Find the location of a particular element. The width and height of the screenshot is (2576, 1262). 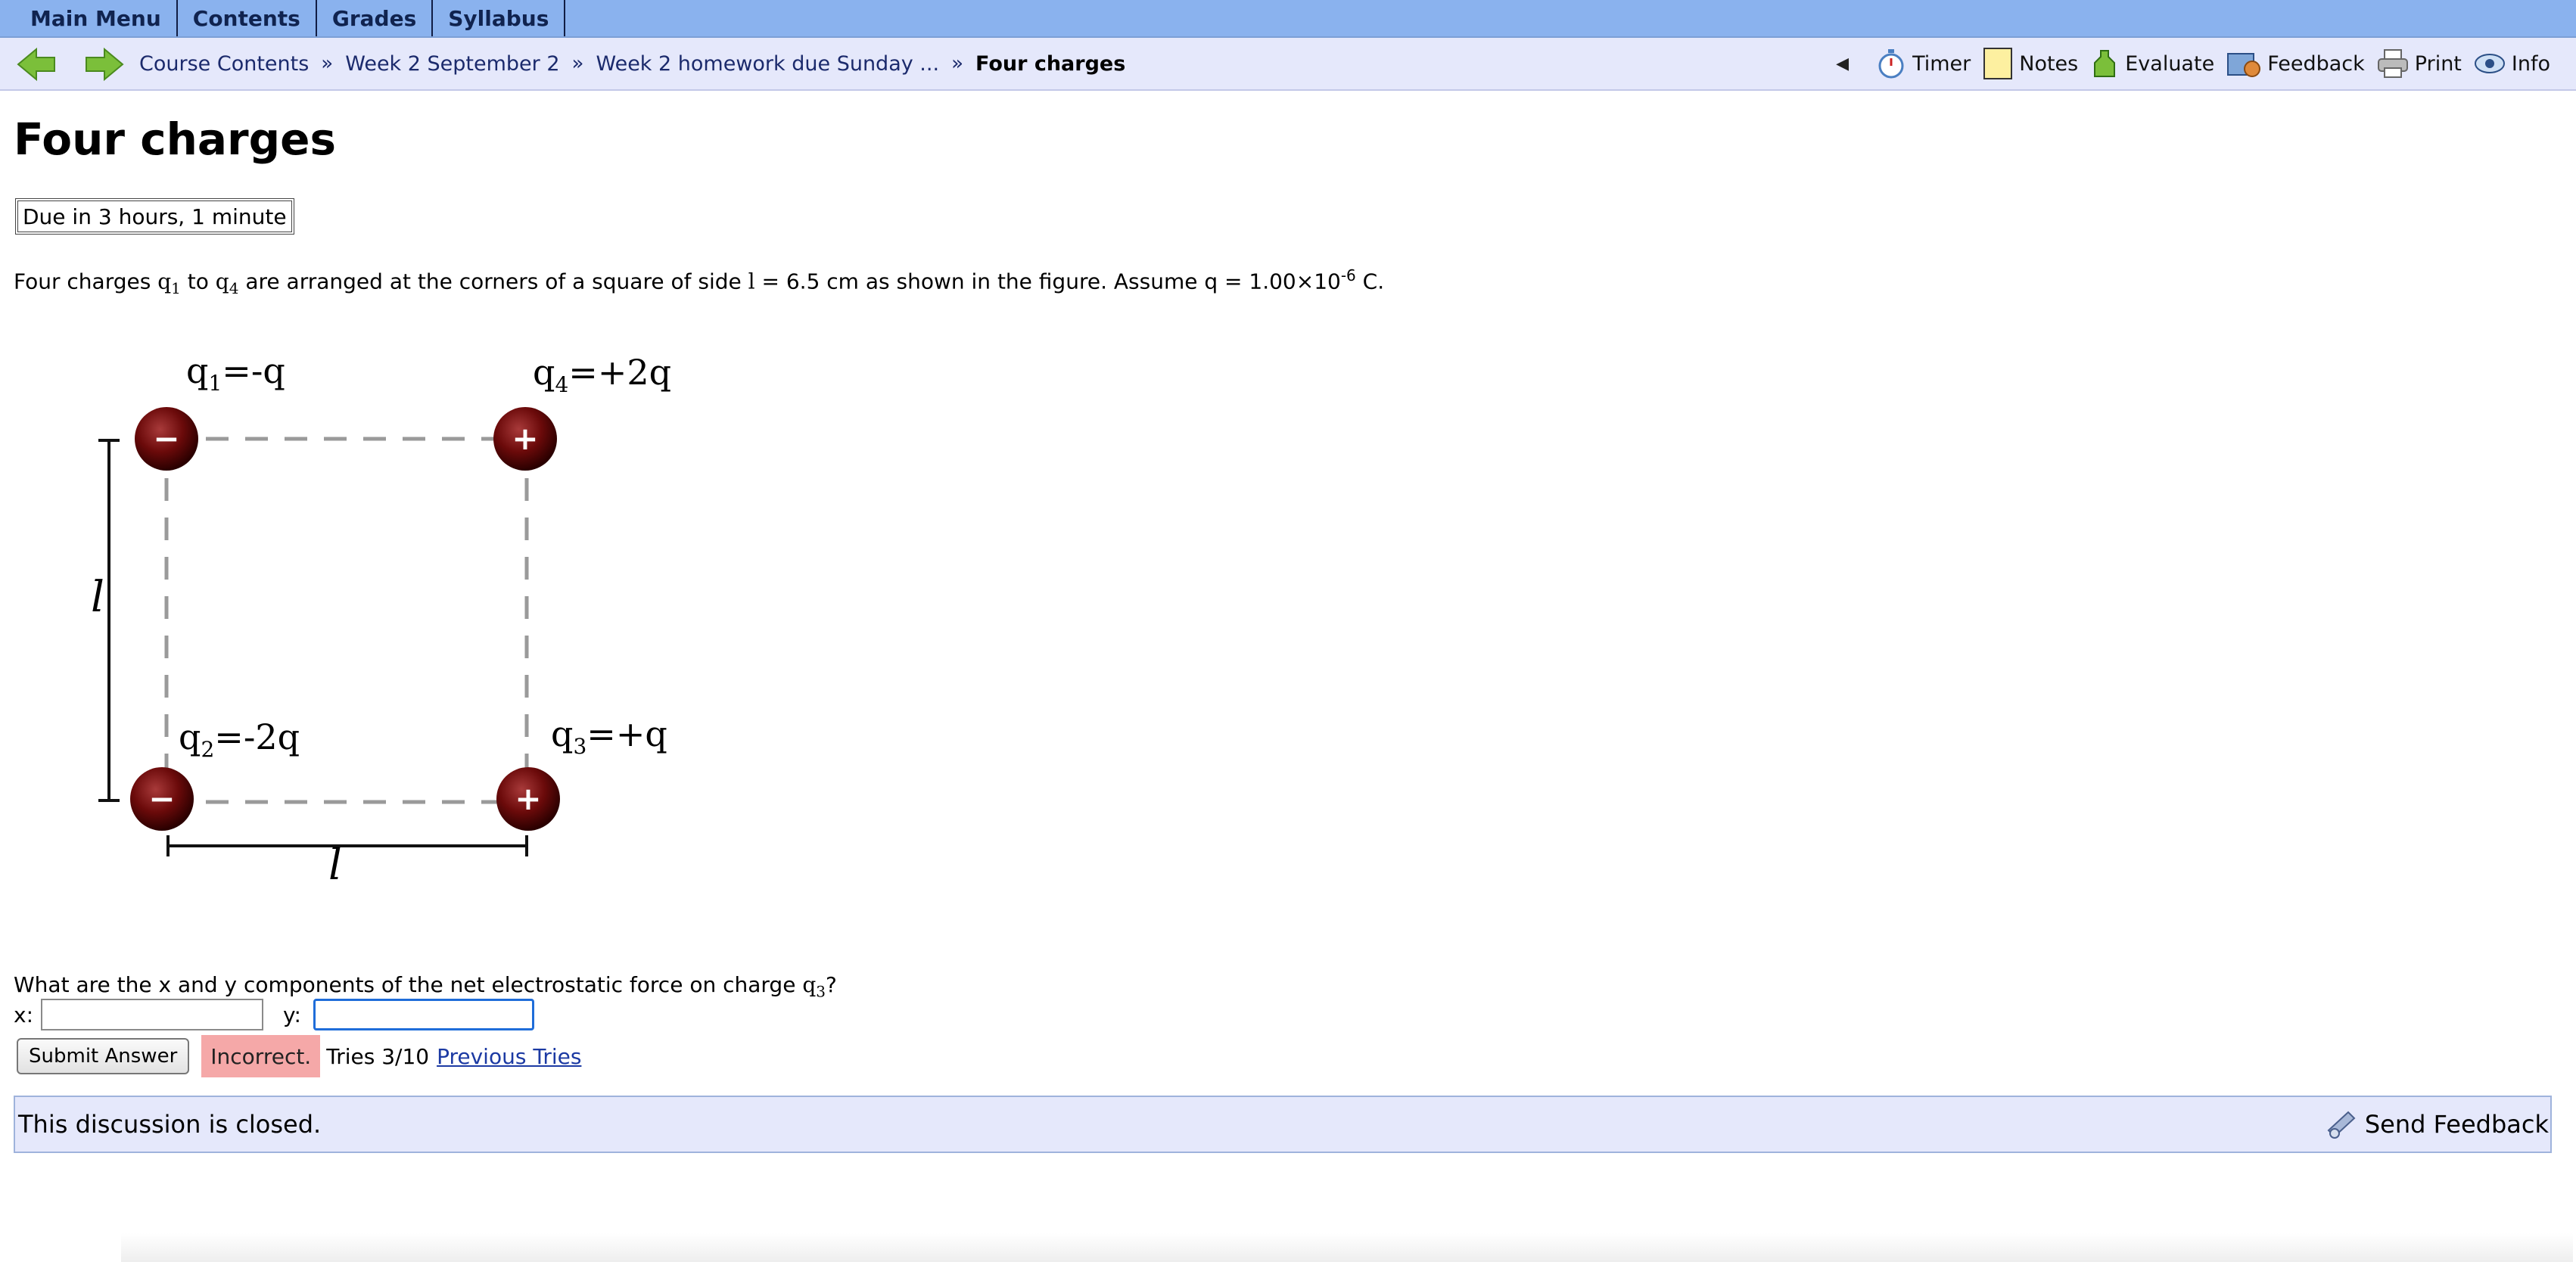

y-label: y: is located at coordinates (292, 1014).